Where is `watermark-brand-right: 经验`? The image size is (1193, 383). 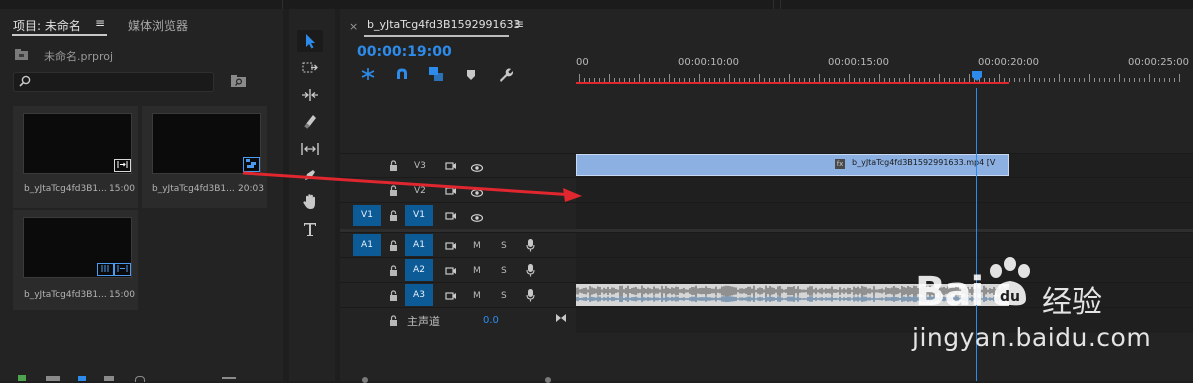
watermark-brand-right: 经验 is located at coordinates (1072, 302).